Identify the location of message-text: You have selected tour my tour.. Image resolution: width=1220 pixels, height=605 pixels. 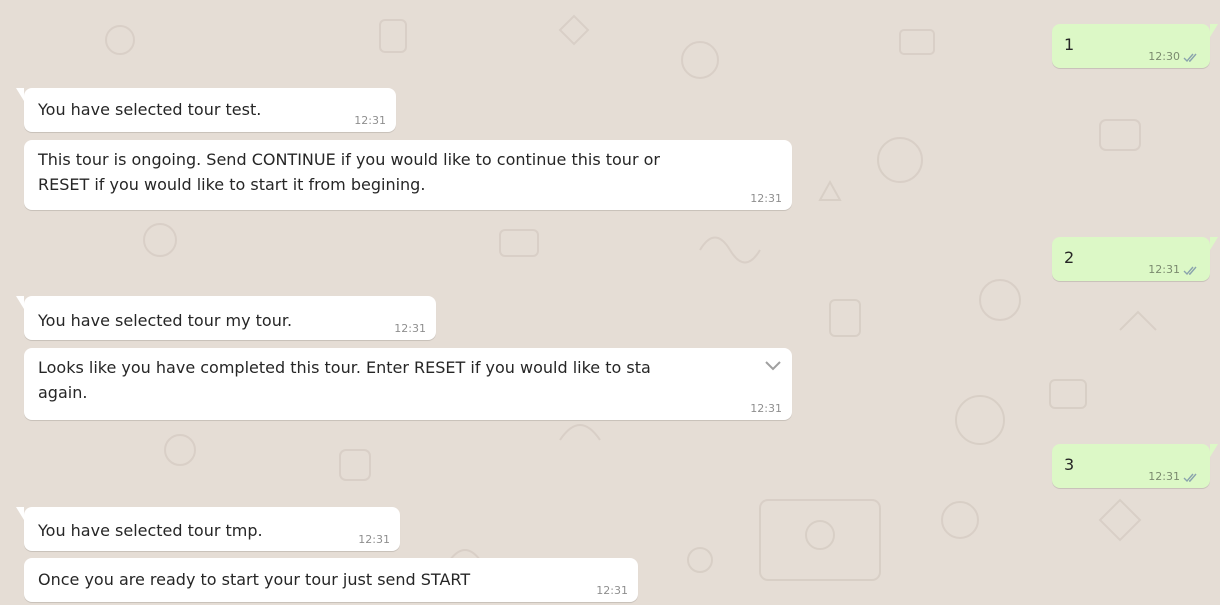
(165, 320).